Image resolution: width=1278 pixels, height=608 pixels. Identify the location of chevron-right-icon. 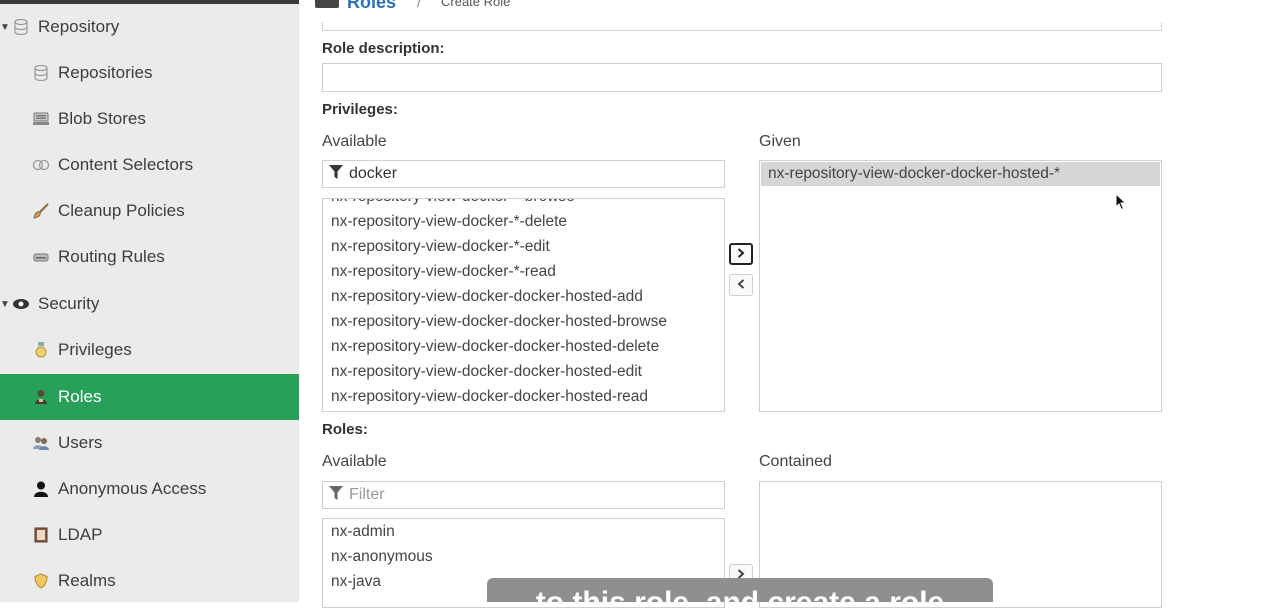
(741, 254).